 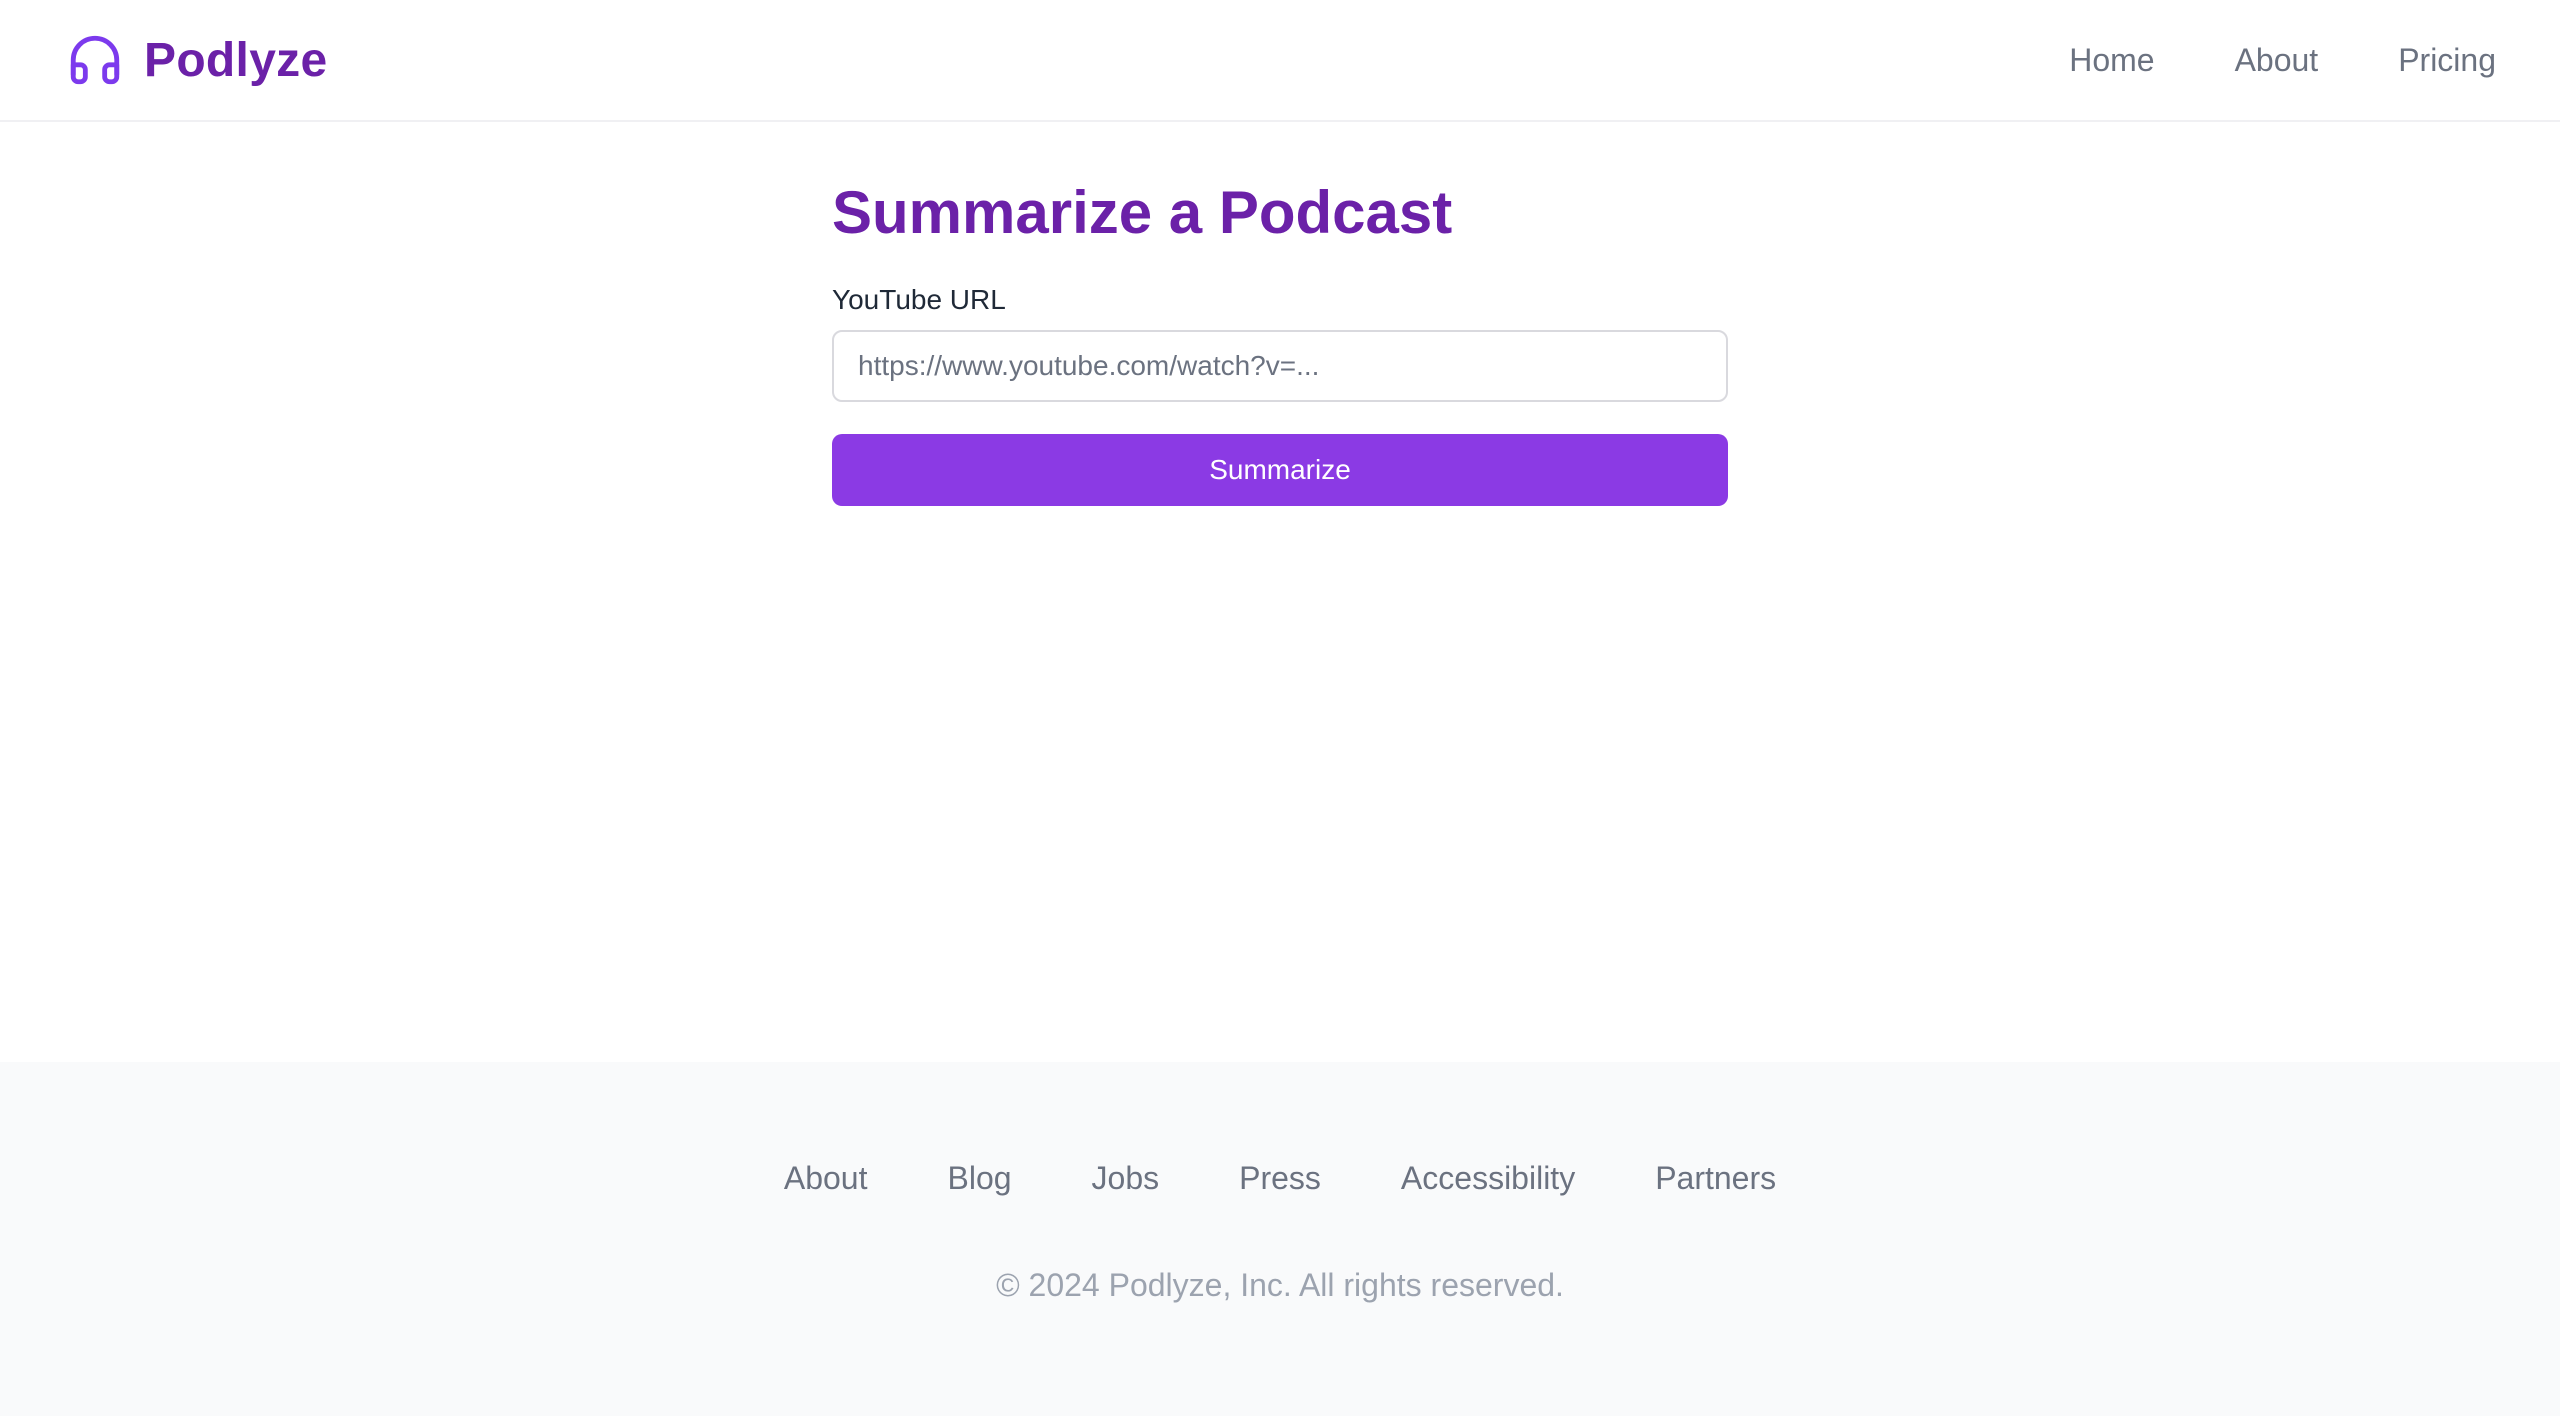 What do you see at coordinates (979, 1178) in the screenshot?
I see `footer-link-blog: Blog` at bounding box center [979, 1178].